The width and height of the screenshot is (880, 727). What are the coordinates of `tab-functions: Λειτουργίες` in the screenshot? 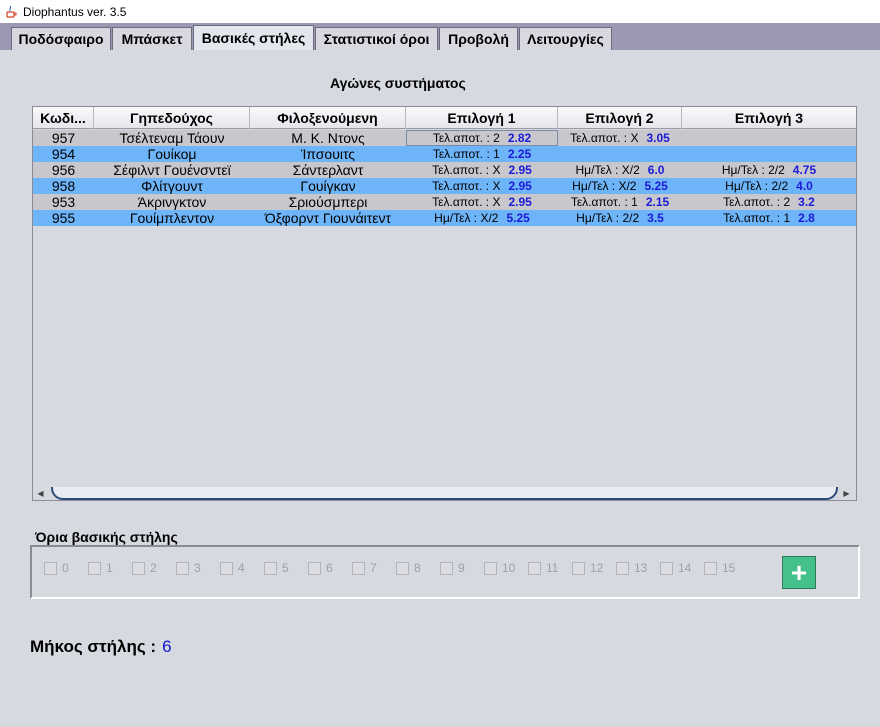 It's located at (565, 38).